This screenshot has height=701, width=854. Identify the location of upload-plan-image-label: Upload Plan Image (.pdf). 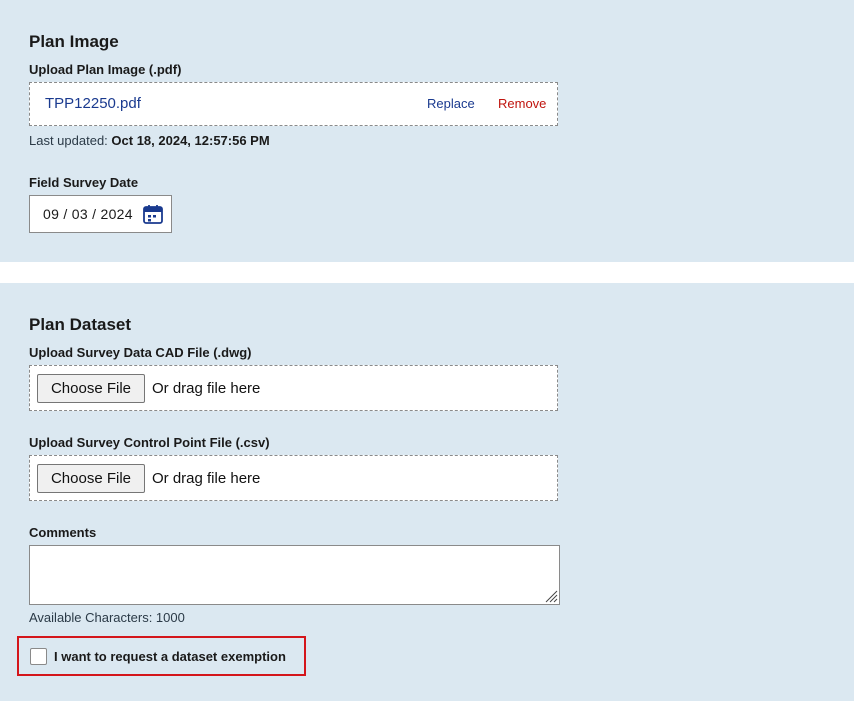
(105, 69).